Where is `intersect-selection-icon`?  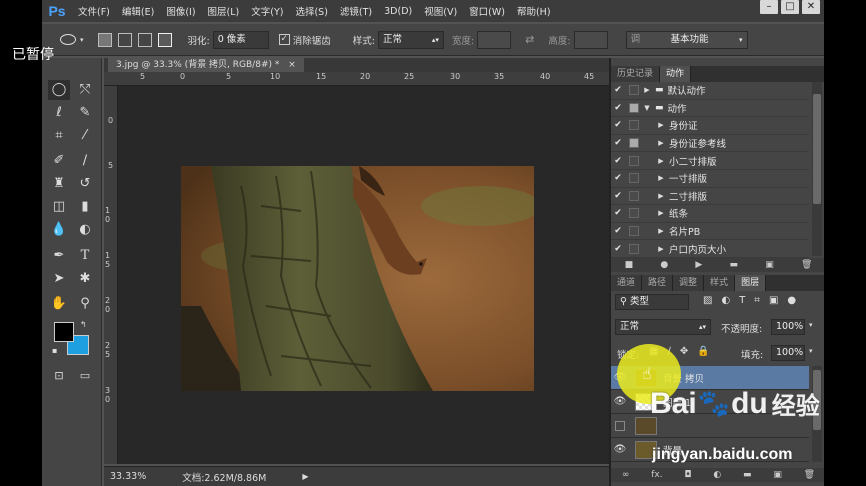 intersect-selection-icon is located at coordinates (164, 39).